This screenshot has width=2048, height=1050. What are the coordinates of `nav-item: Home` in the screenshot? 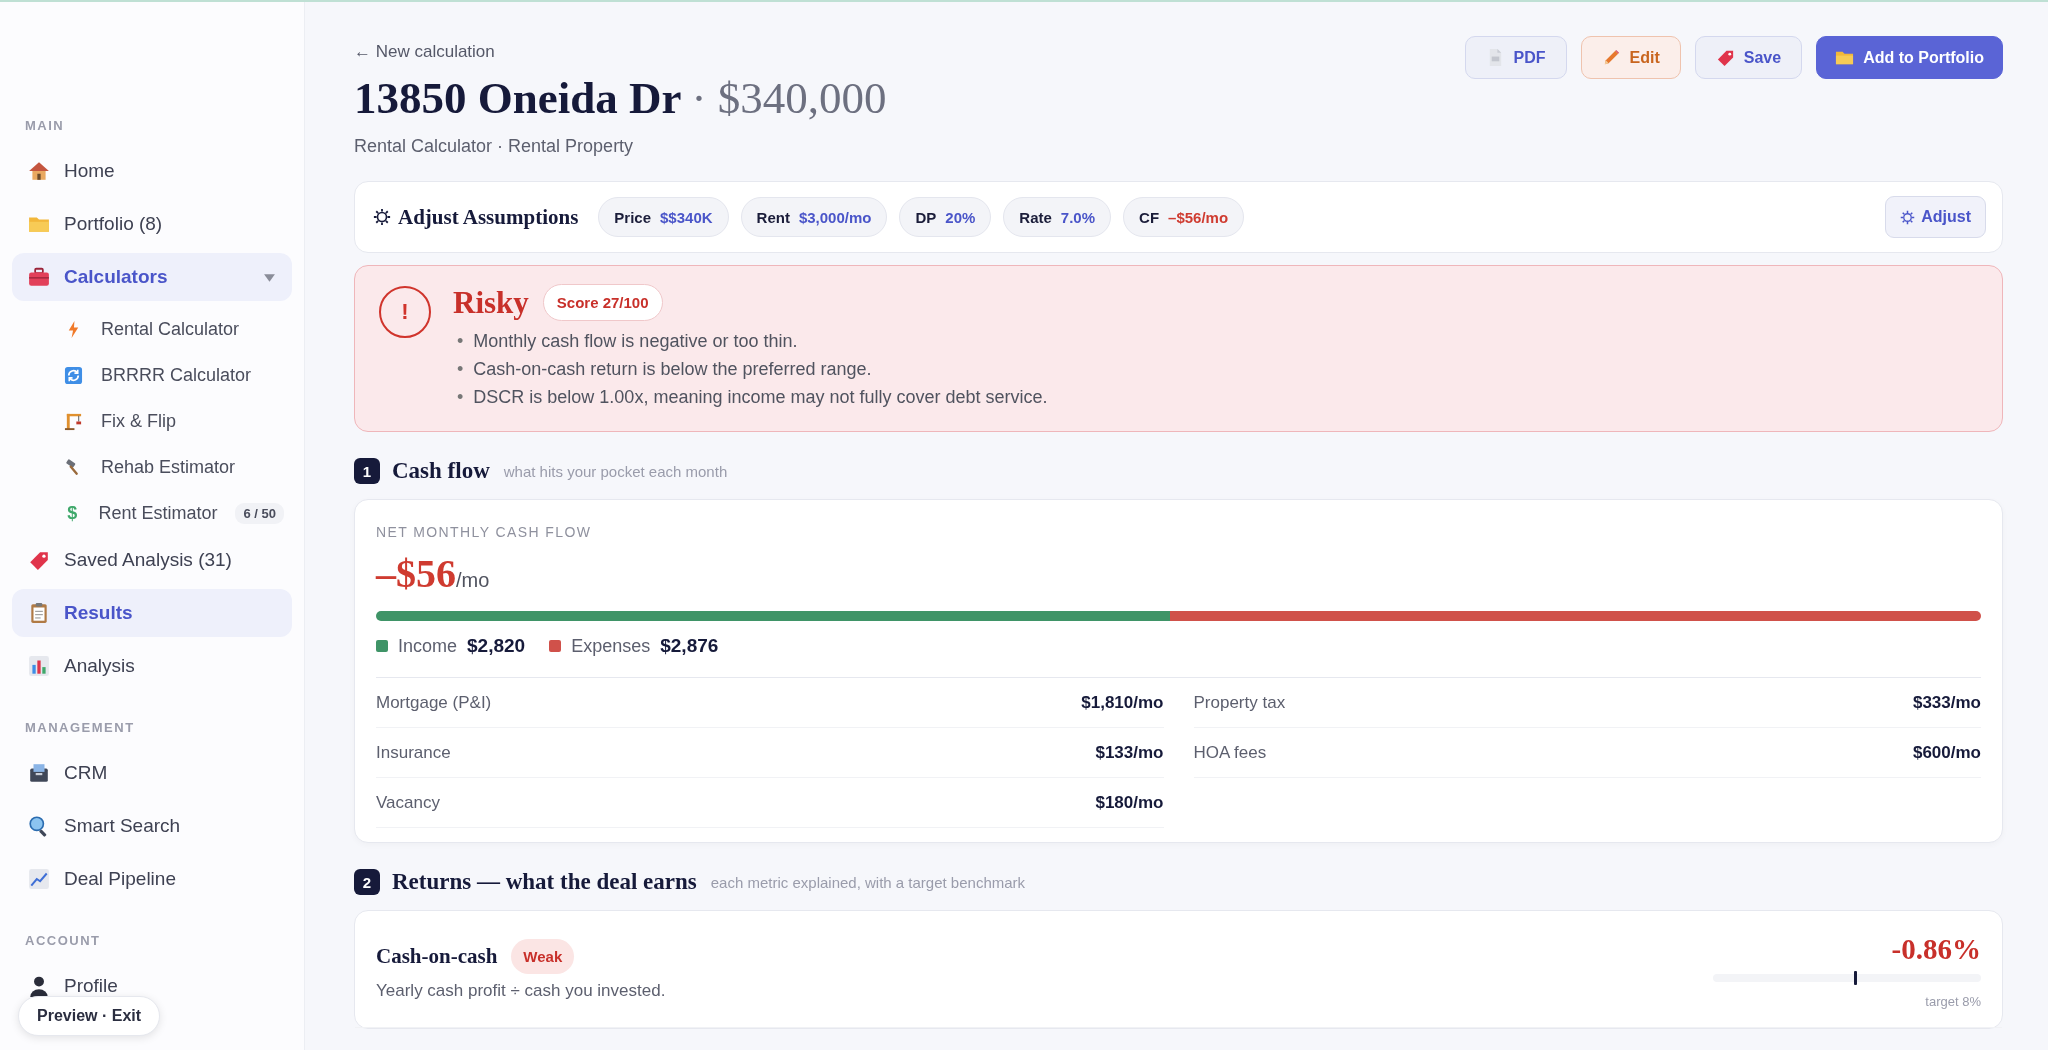 It's located at (152, 171).